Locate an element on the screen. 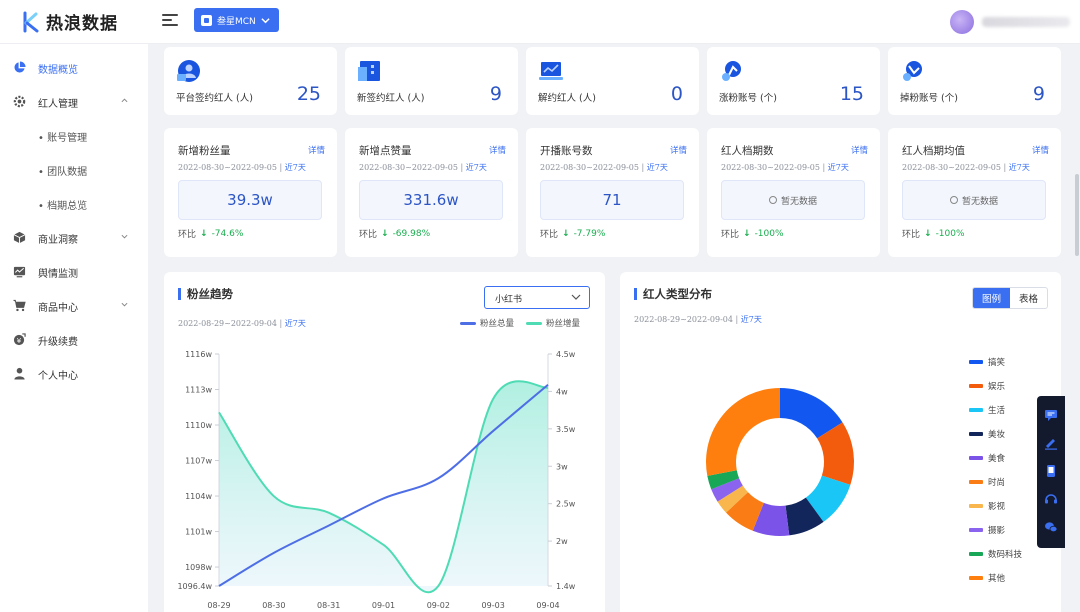  sidebar-item-business-insight: 商业洞察 is located at coordinates (74, 237).